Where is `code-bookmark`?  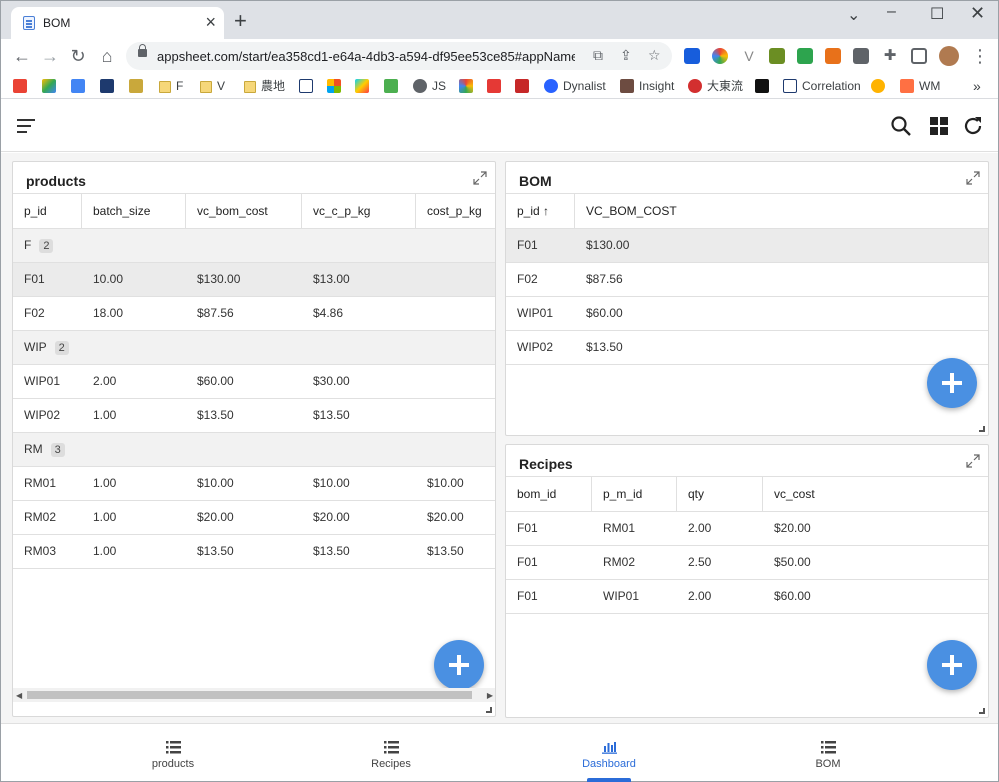
code-bookmark is located at coordinates (393, 86).